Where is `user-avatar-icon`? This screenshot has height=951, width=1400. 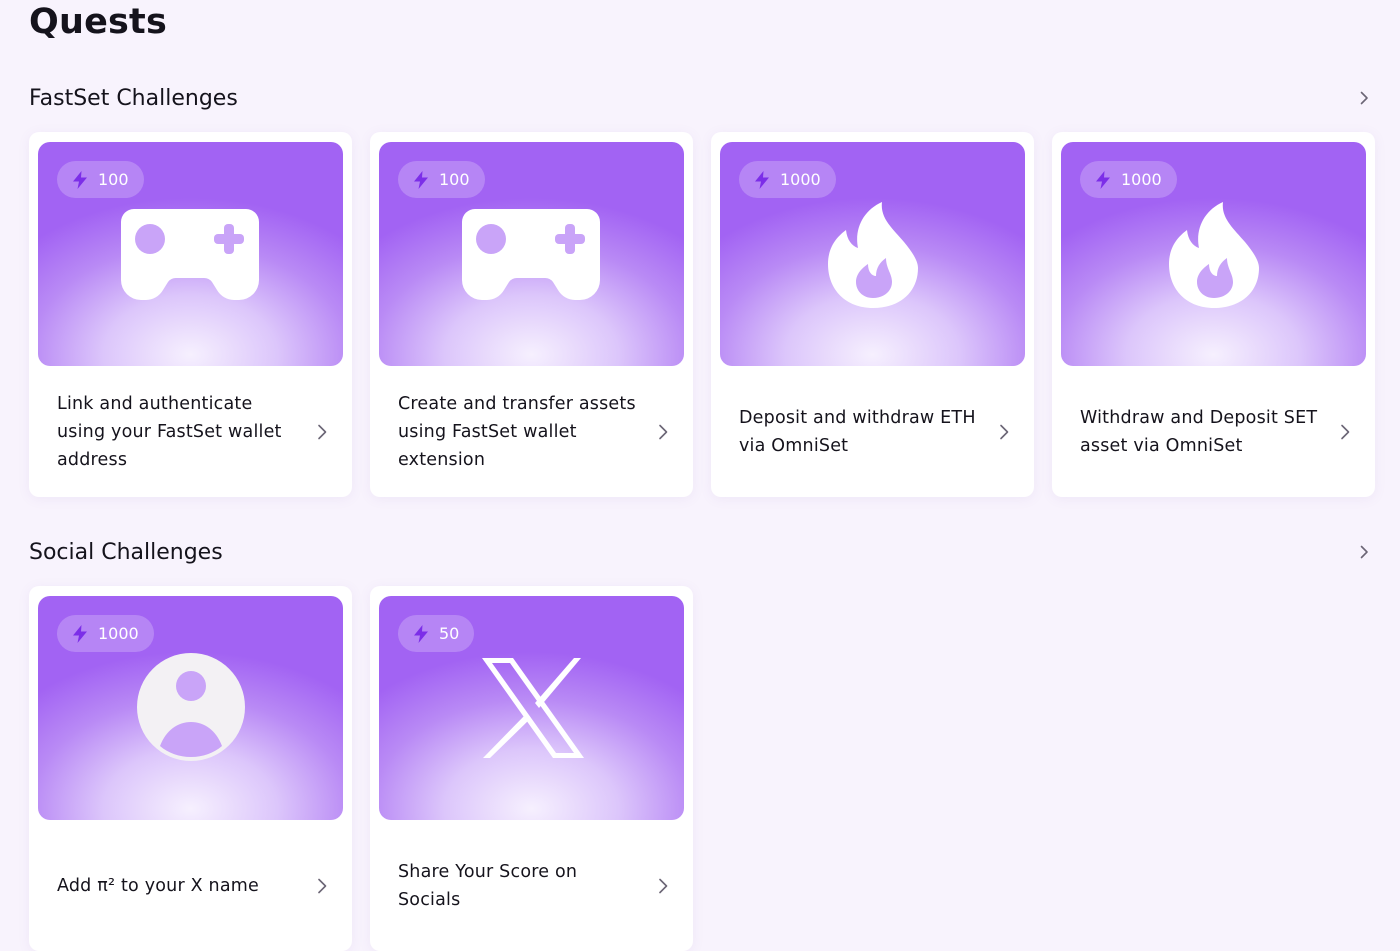
user-avatar-icon is located at coordinates (191, 707).